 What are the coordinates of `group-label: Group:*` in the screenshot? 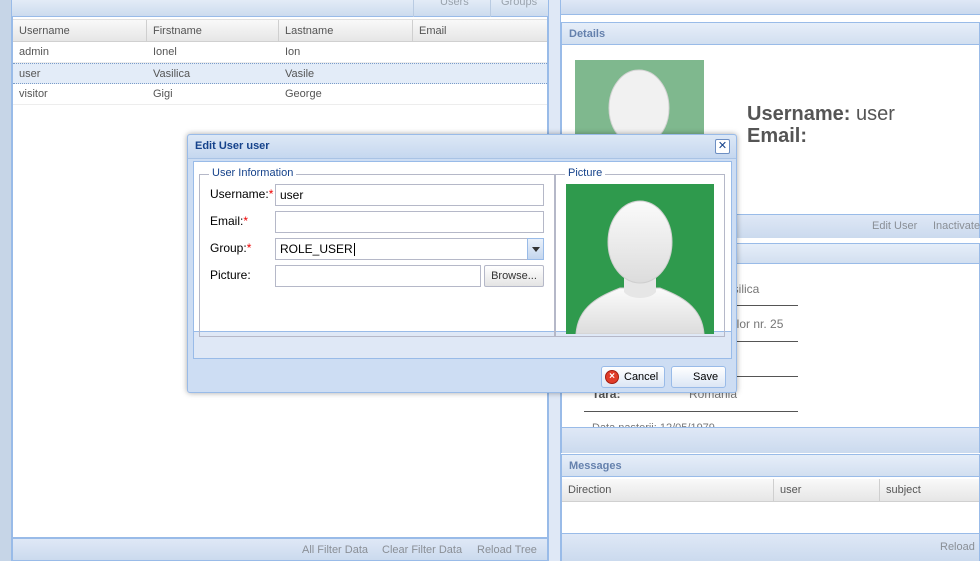 It's located at (231, 248).